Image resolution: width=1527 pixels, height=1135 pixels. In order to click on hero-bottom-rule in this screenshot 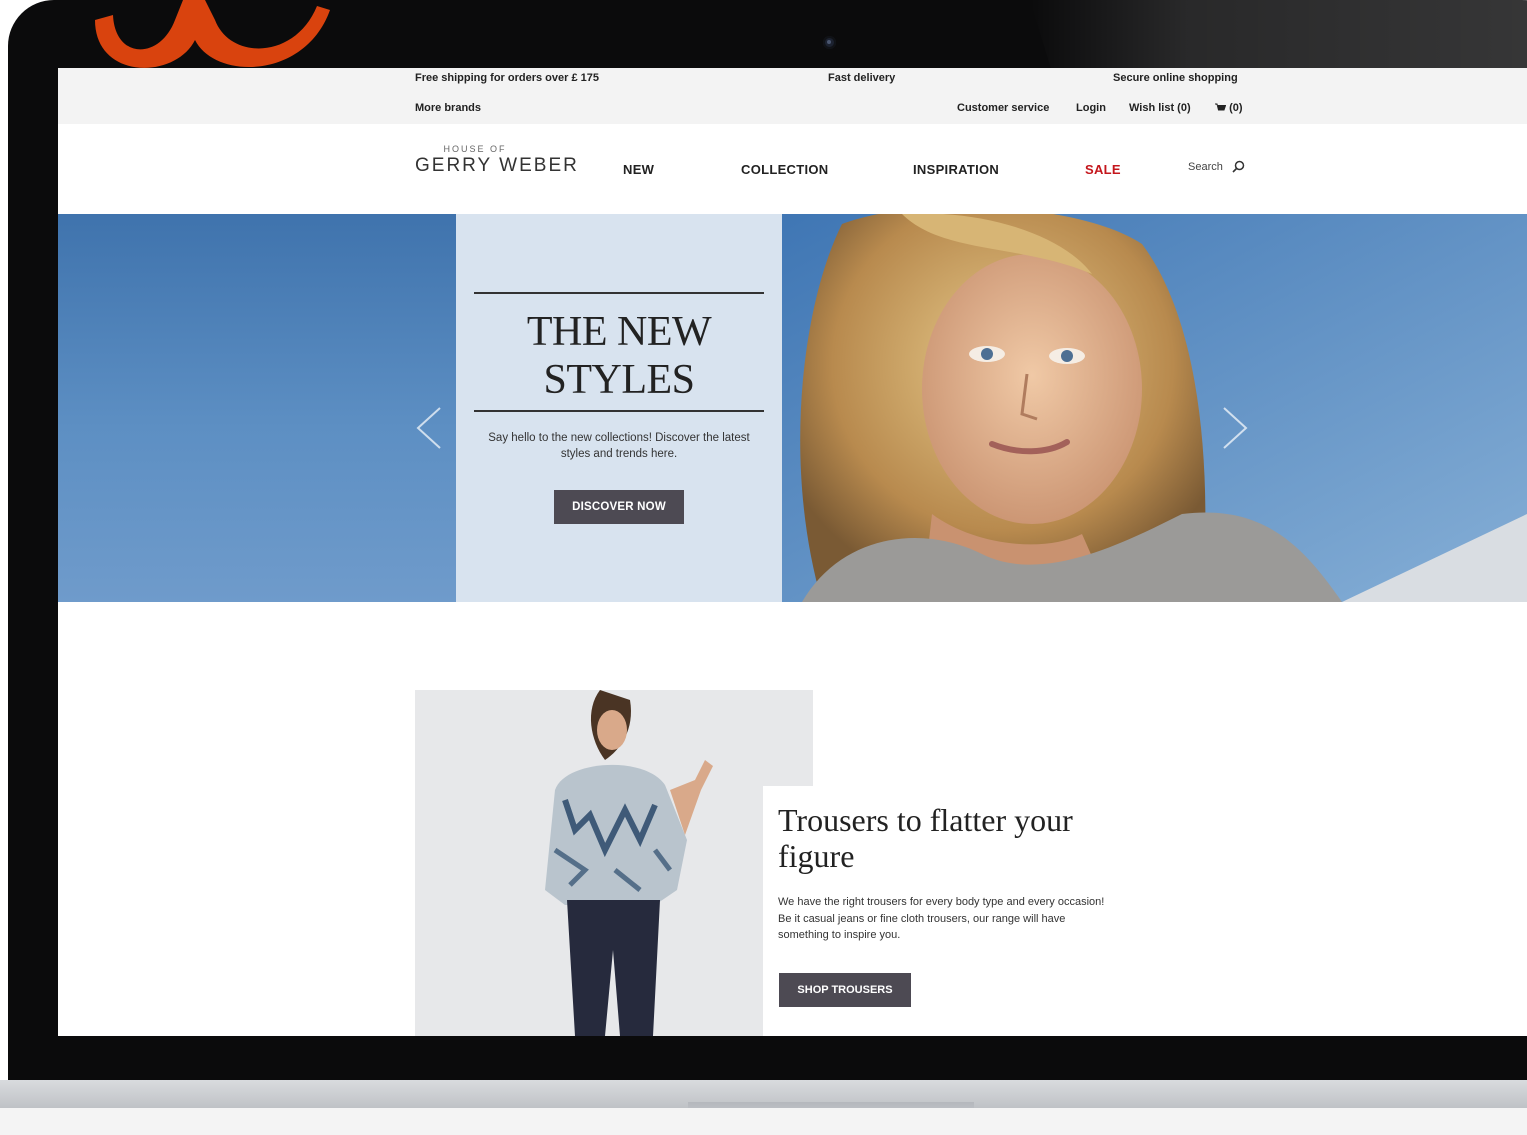, I will do `click(619, 411)`.